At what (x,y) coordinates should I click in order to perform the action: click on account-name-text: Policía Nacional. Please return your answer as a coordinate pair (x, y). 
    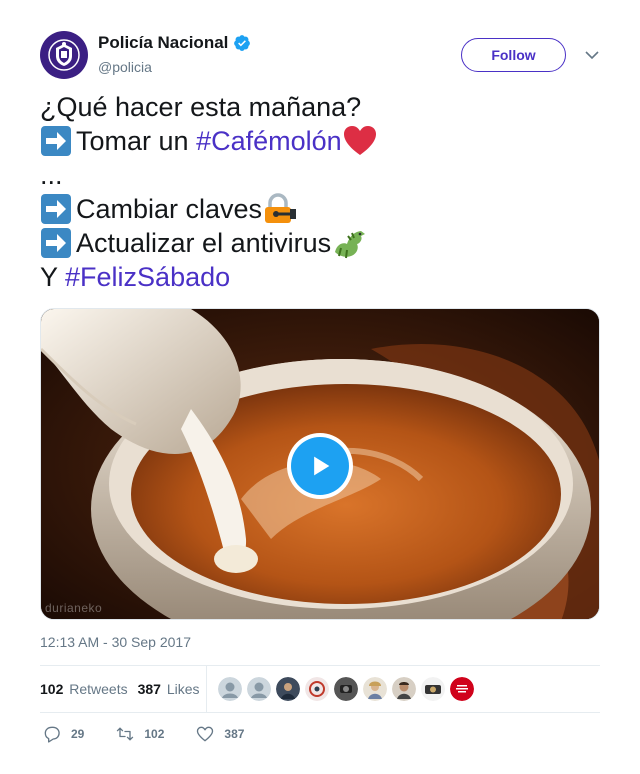
    Looking at the image, I should click on (163, 42).